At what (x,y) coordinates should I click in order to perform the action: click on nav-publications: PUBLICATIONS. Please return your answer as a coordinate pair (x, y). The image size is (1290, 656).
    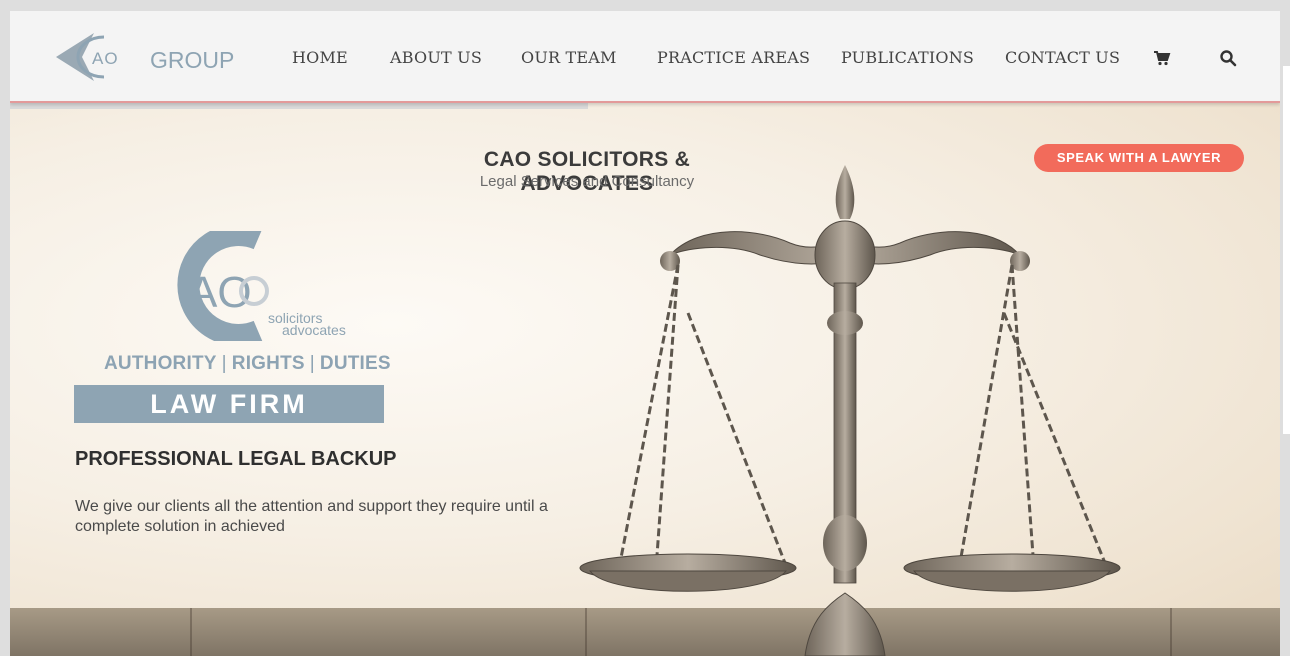
    Looking at the image, I should click on (907, 57).